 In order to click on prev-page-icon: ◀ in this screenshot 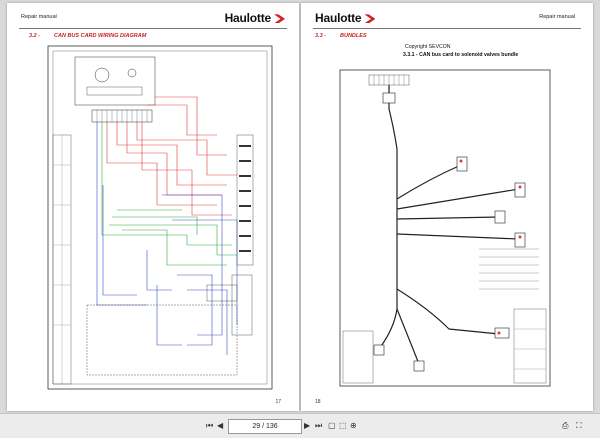, I will do `click(220, 425)`.